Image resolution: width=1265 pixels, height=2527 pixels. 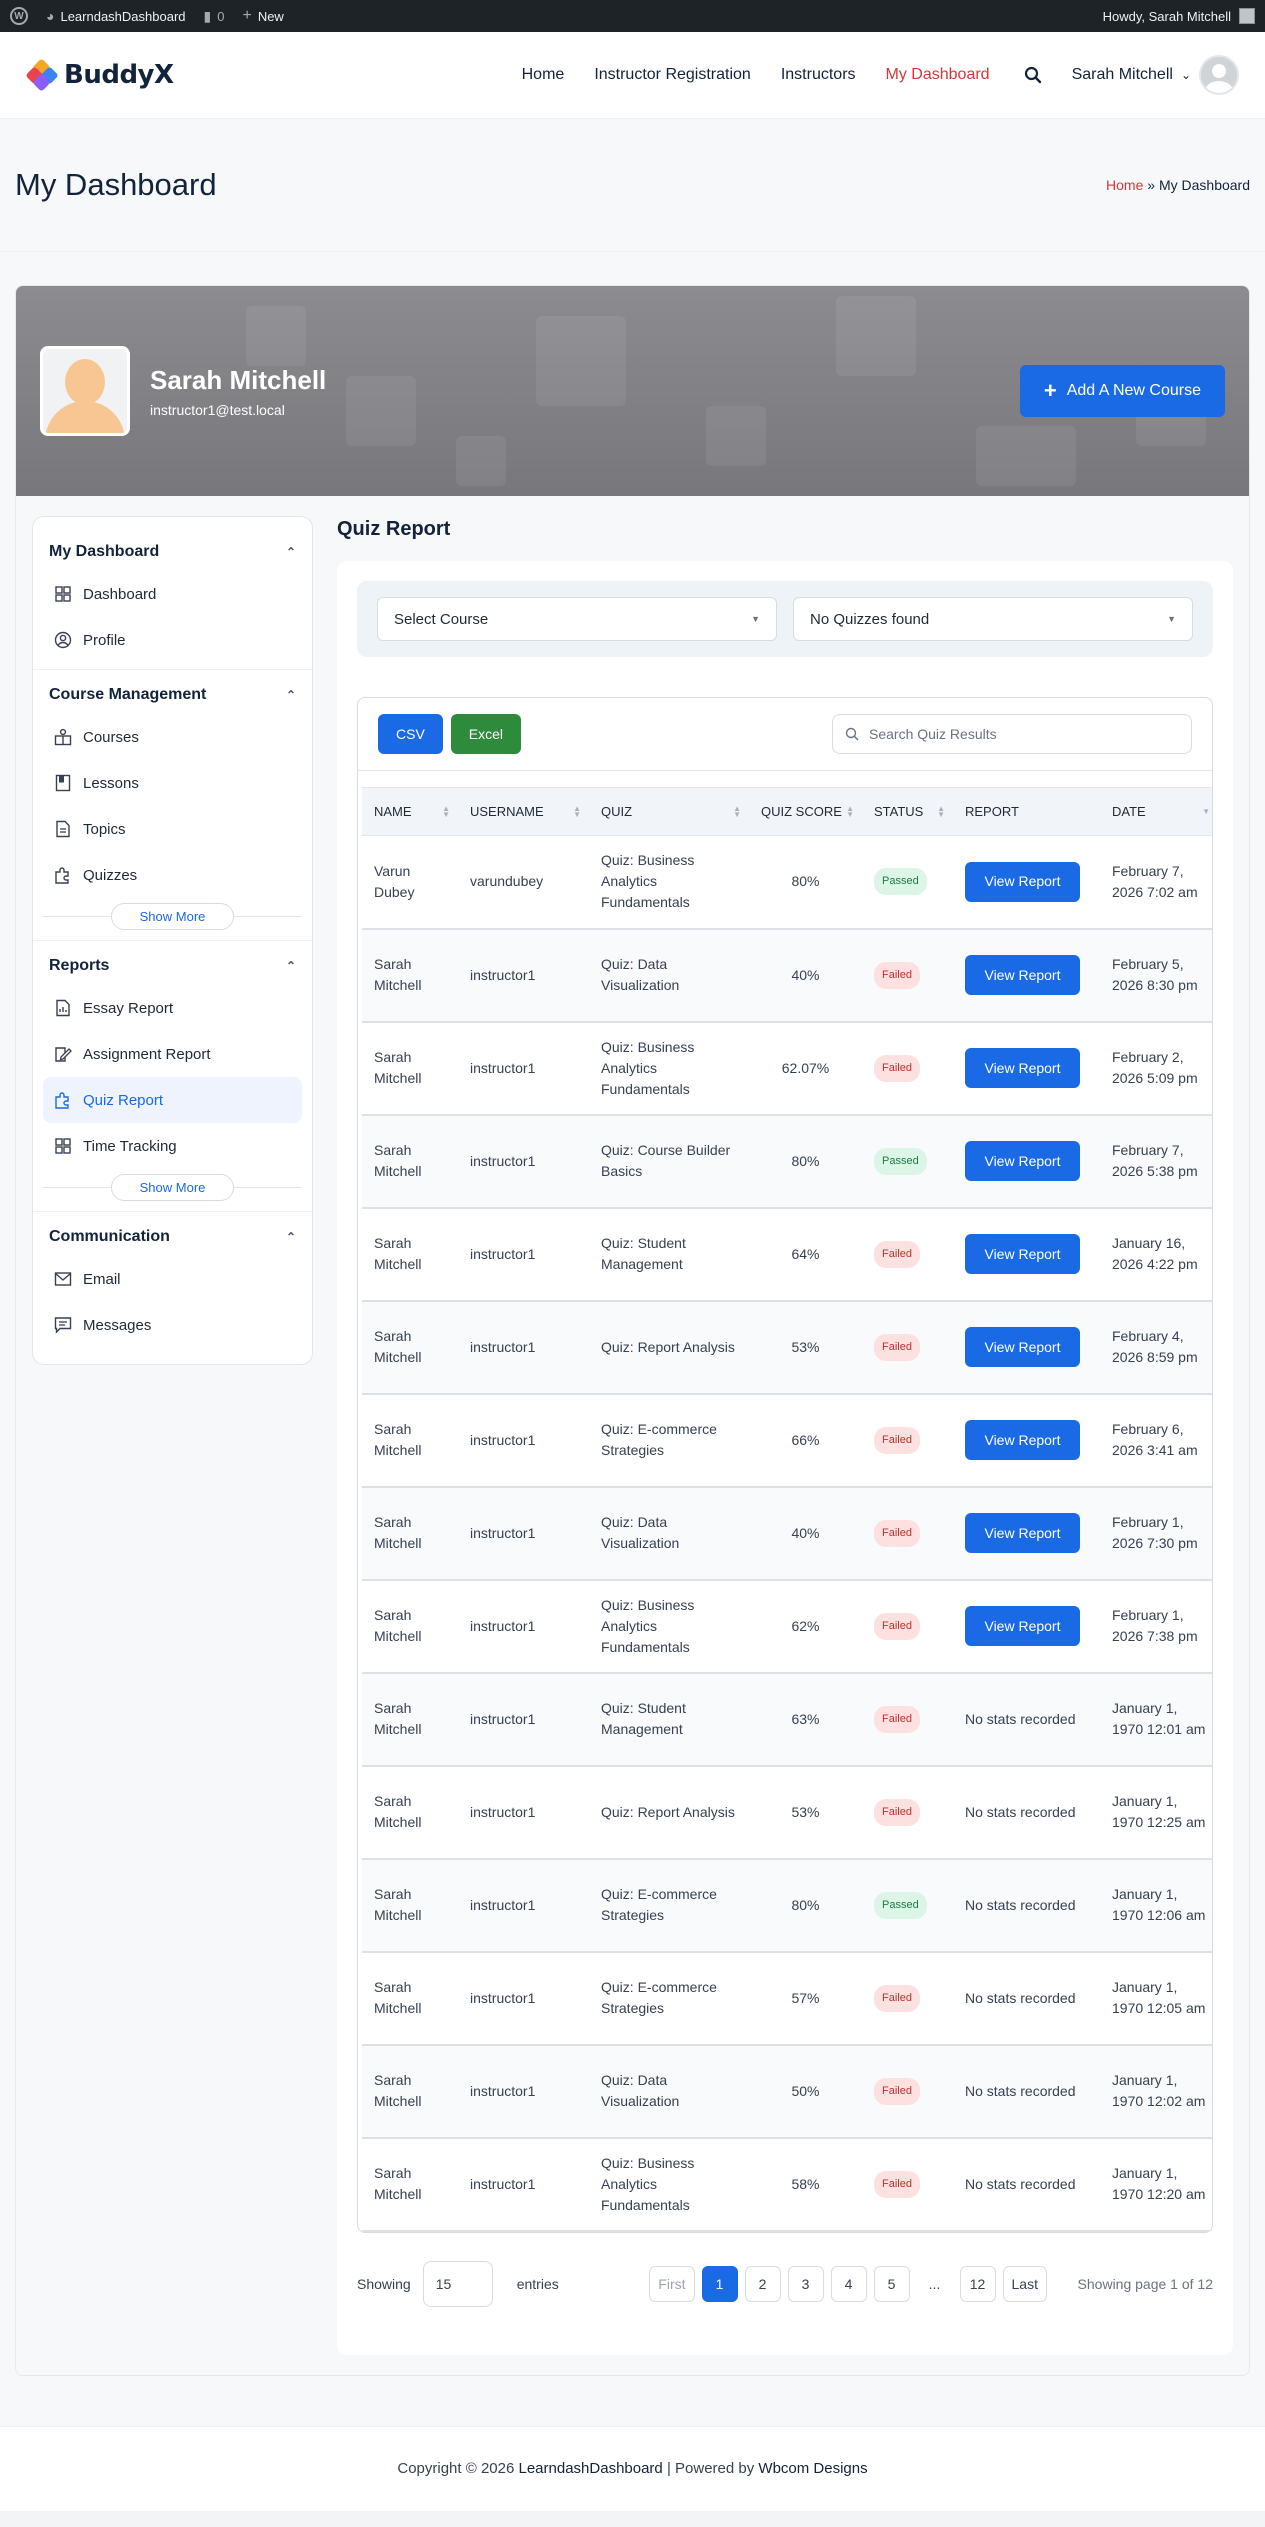 I want to click on page-button: 1, so click(x=719, y=2283).